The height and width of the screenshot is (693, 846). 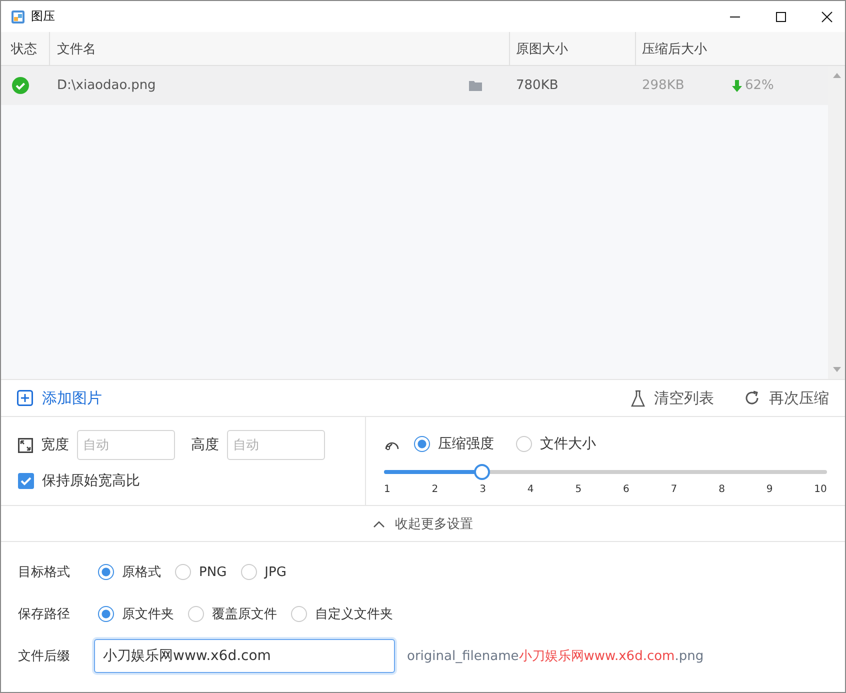 What do you see at coordinates (423, 524) in the screenshot?
I see `collapse-settings-button: 收起更多设置` at bounding box center [423, 524].